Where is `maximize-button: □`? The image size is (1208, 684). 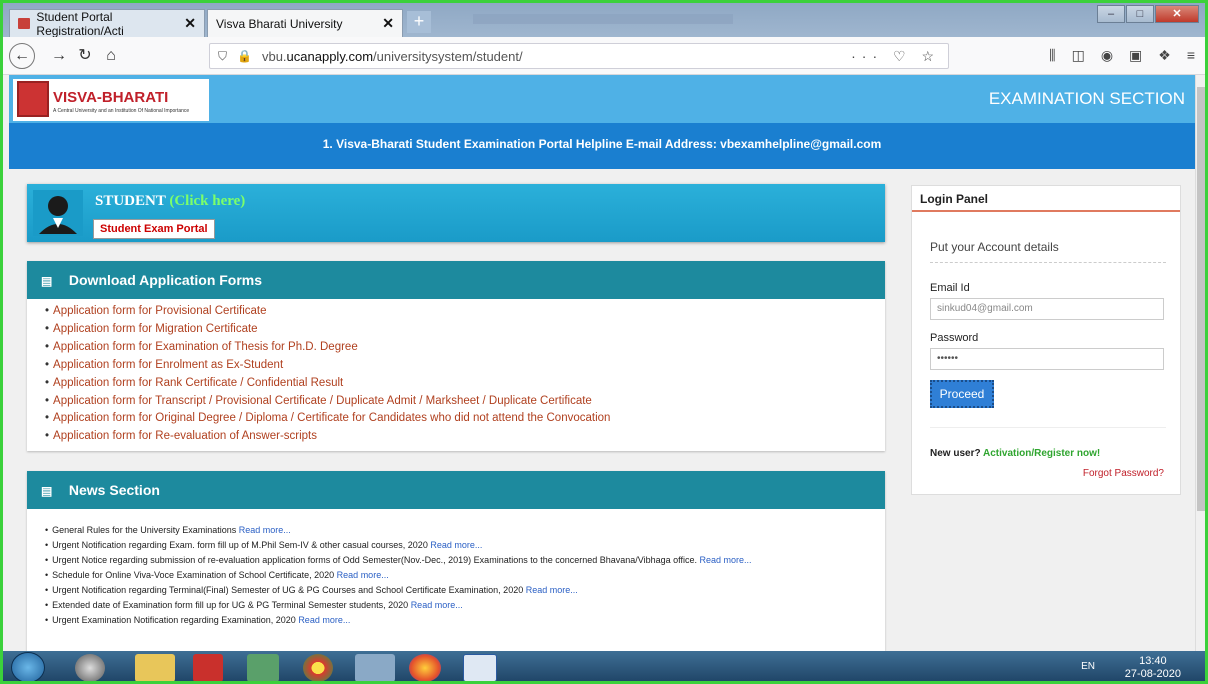
maximize-button: □ is located at coordinates (1140, 14).